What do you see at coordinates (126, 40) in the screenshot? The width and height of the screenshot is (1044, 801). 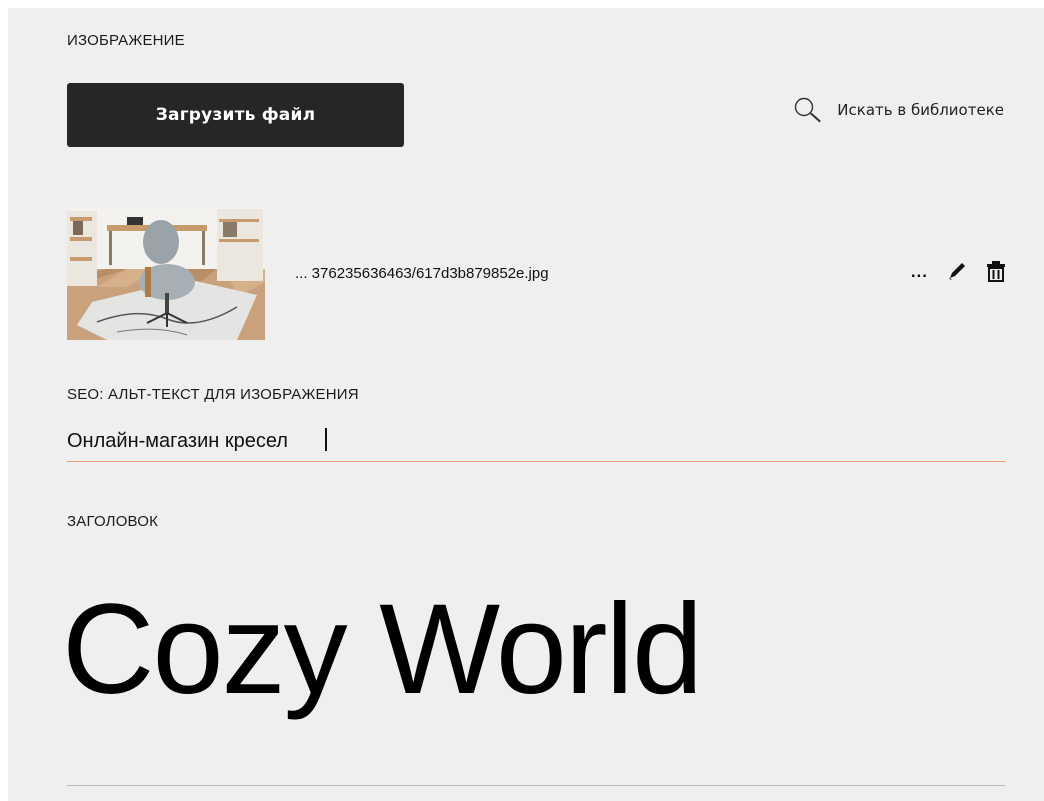 I see `image-section-label: ИЗОБРАЖЕНИЕ` at bounding box center [126, 40].